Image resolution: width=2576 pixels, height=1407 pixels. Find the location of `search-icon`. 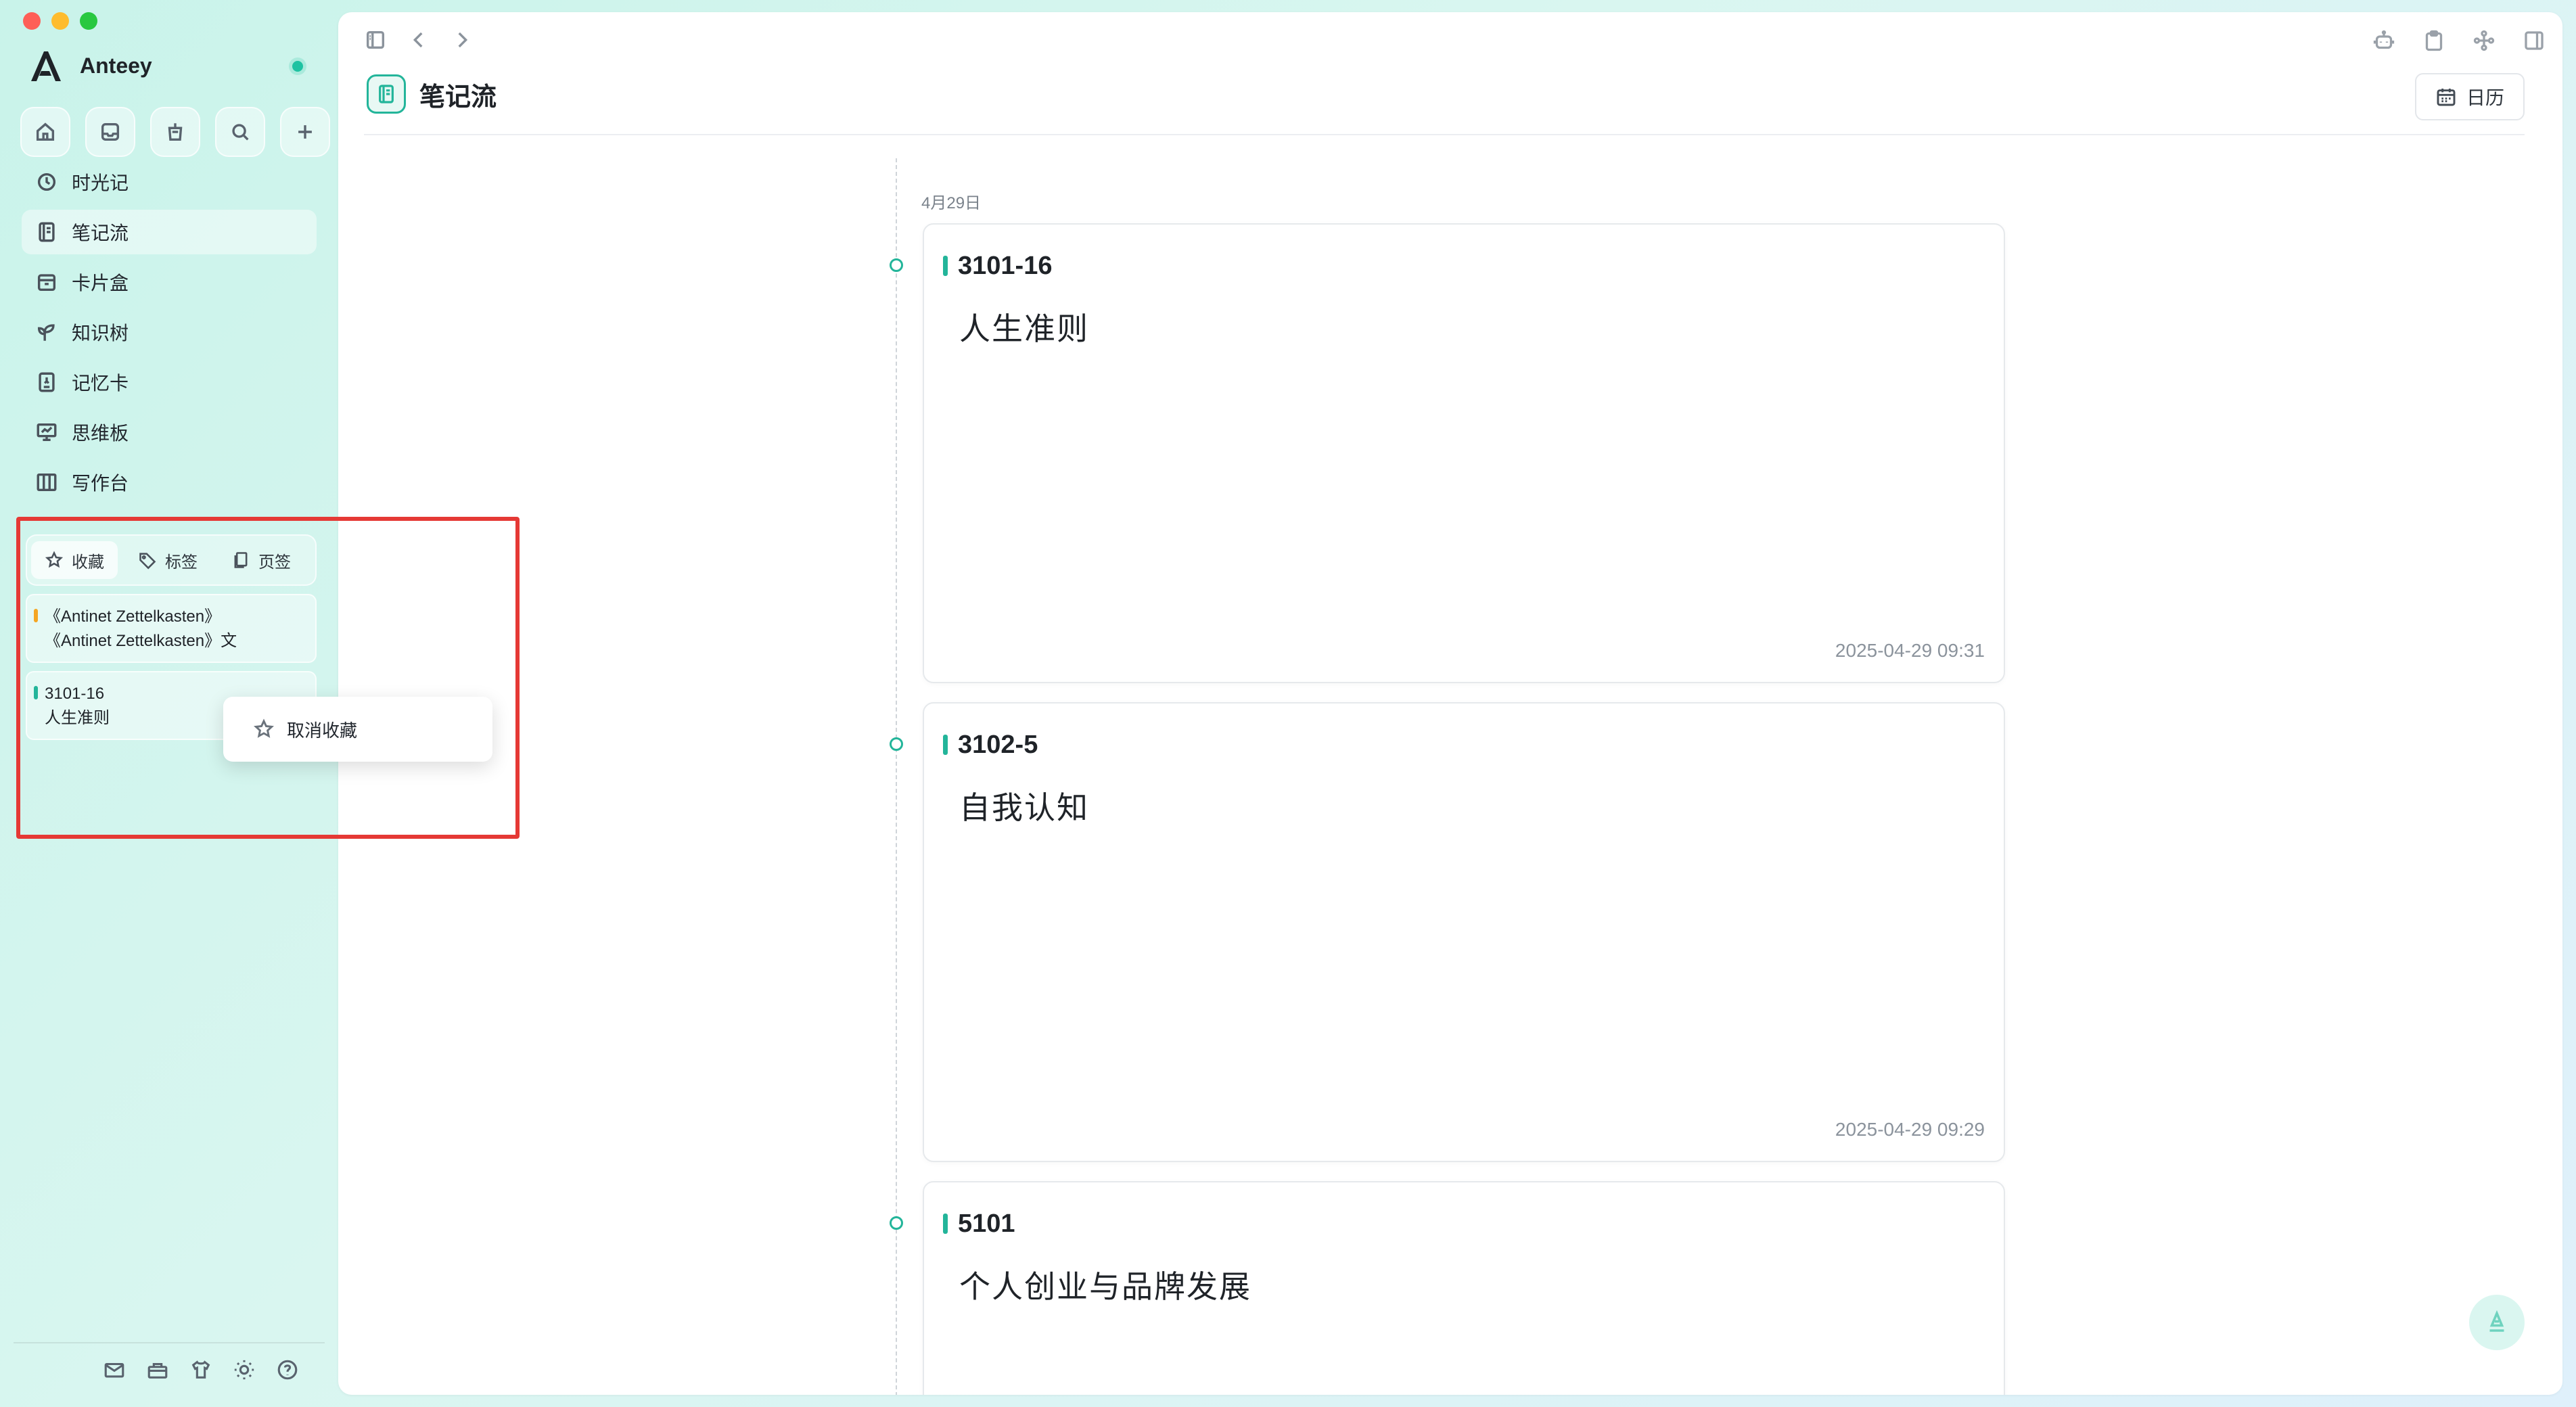

search-icon is located at coordinates (240, 132).